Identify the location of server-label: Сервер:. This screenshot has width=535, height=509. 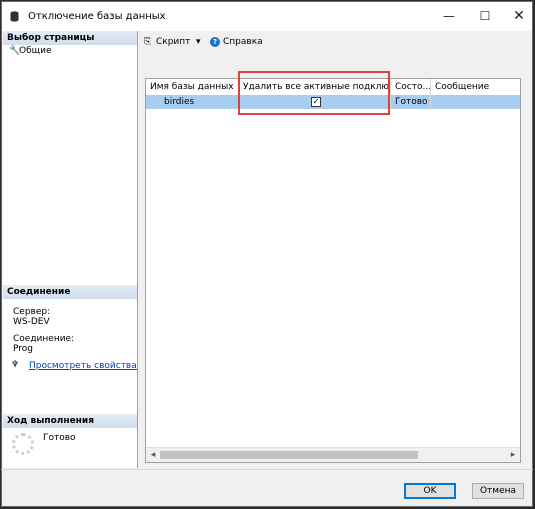
(32, 312).